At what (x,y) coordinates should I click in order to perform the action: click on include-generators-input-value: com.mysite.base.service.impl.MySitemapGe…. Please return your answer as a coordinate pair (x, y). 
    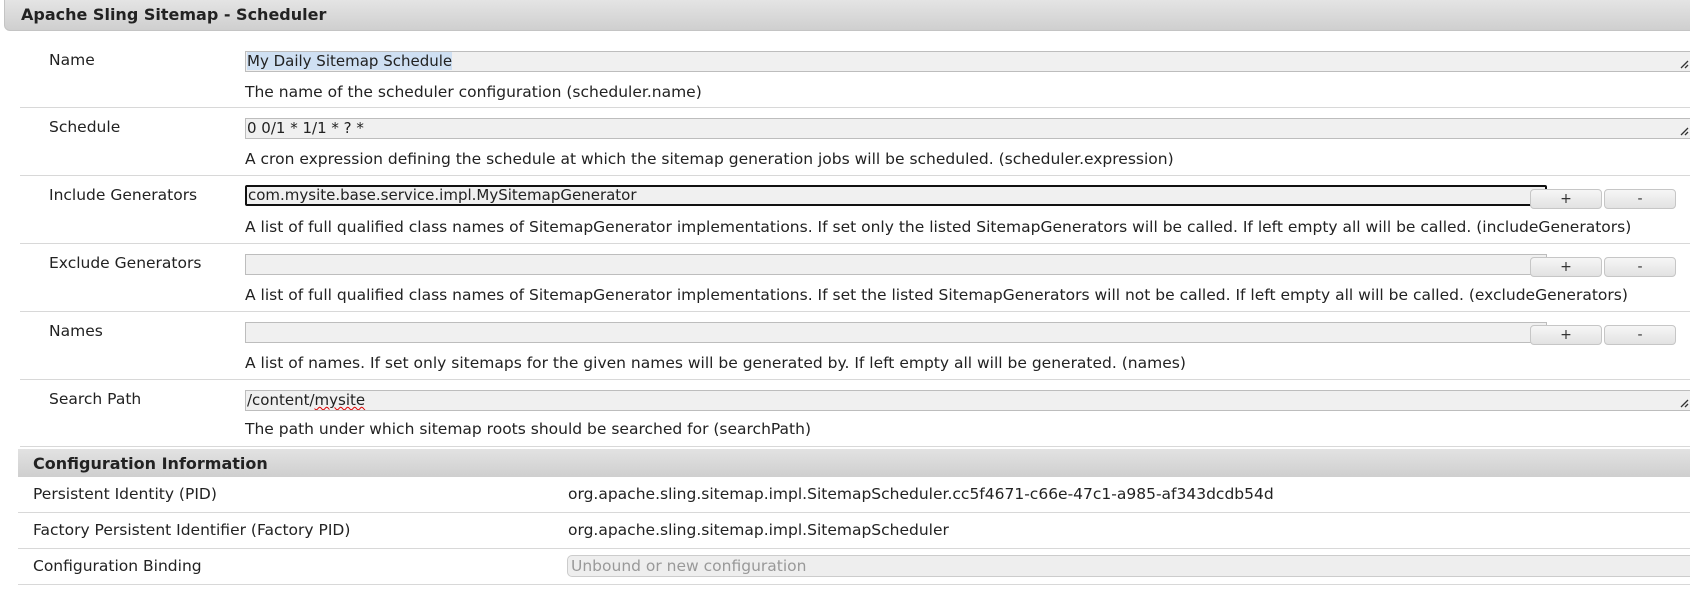
    Looking at the image, I should click on (442, 195).